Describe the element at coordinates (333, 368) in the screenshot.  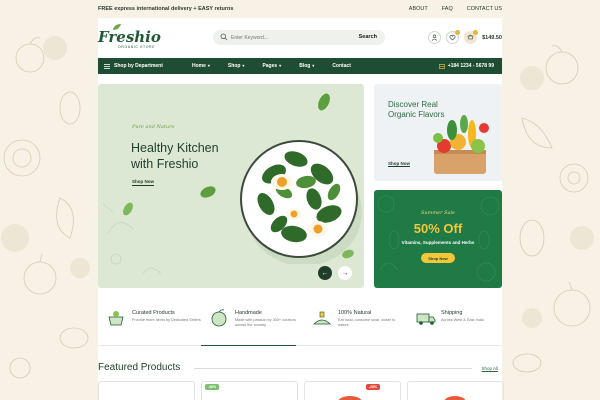
I see `featured-divider` at that location.